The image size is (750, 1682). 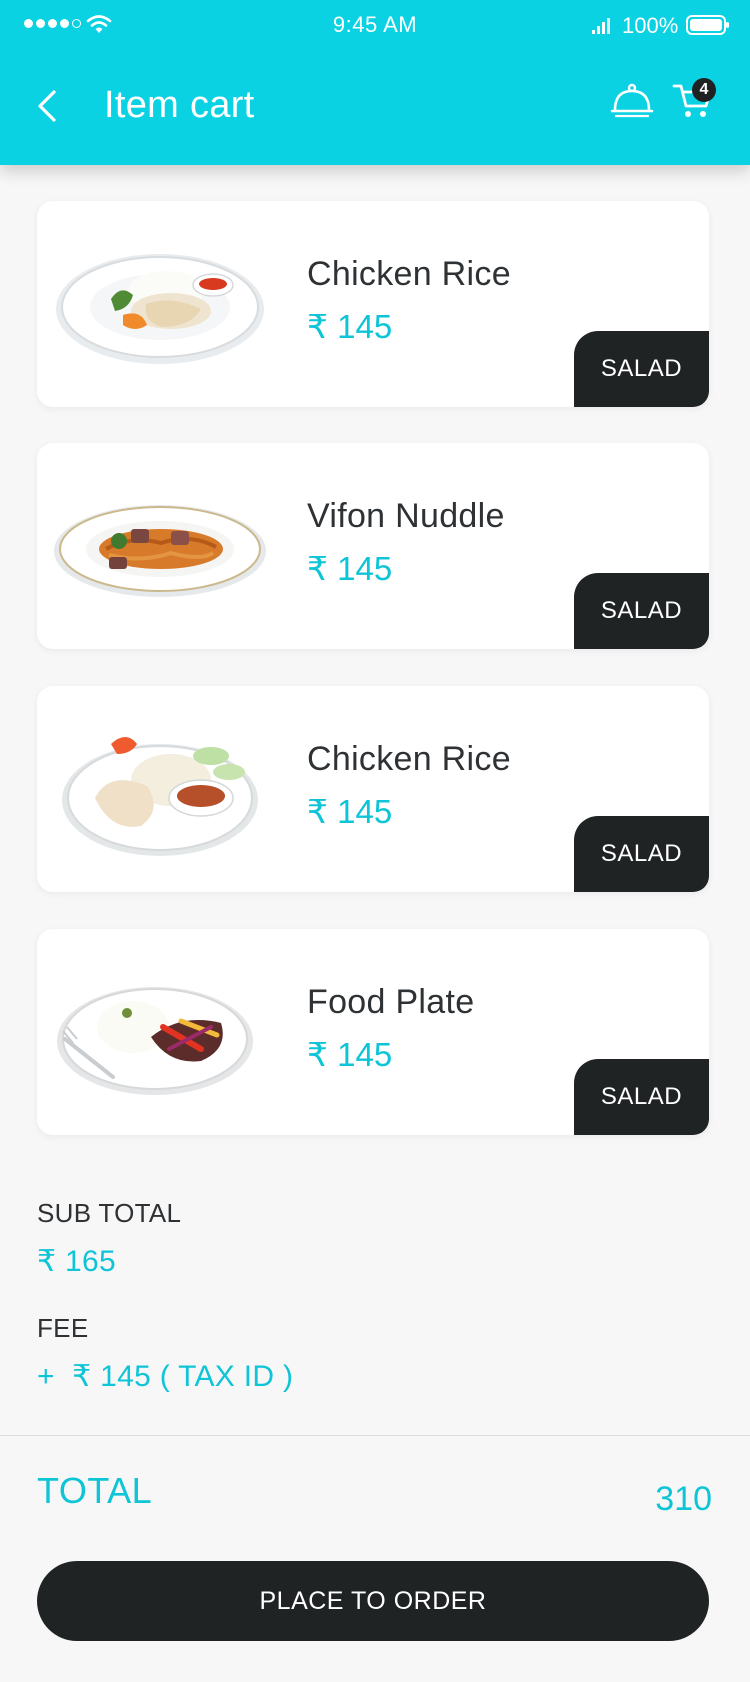 I want to click on top-header: 9:45 AM 100% Item cart 4, so click(x=375, y=82).